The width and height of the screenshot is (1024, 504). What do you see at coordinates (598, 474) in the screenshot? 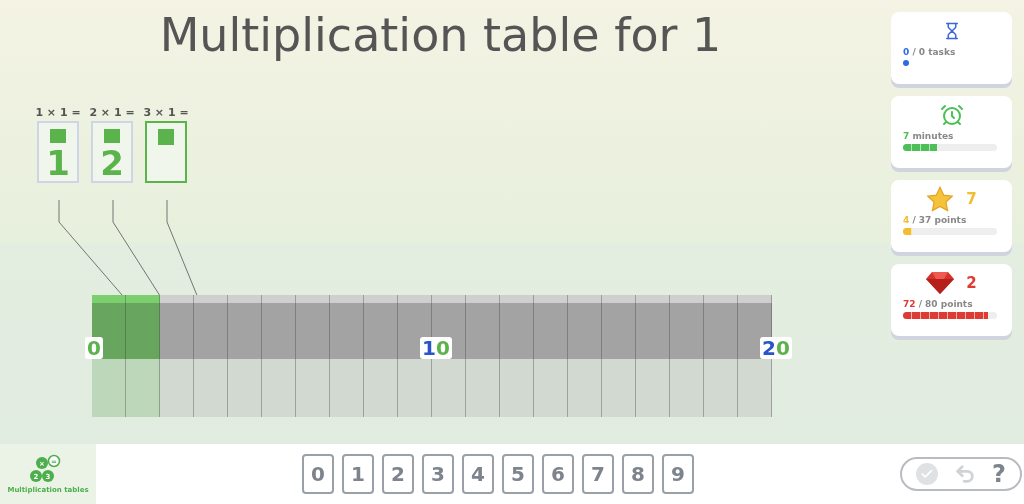
I see `digit-key: 7` at bounding box center [598, 474].